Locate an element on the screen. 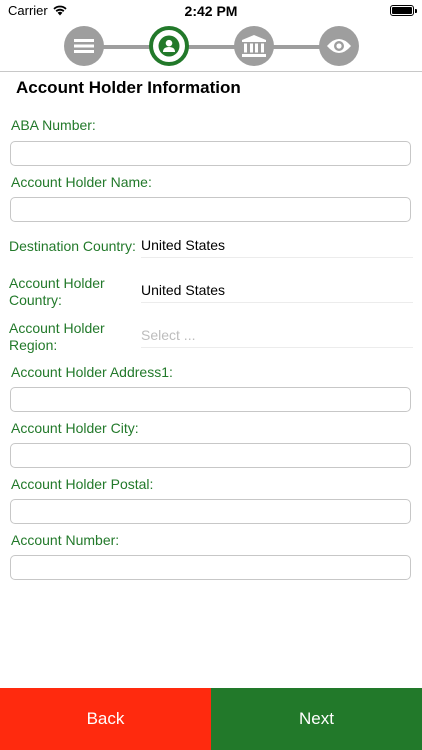 The width and height of the screenshot is (422, 750). aba-number-input is located at coordinates (210, 153).